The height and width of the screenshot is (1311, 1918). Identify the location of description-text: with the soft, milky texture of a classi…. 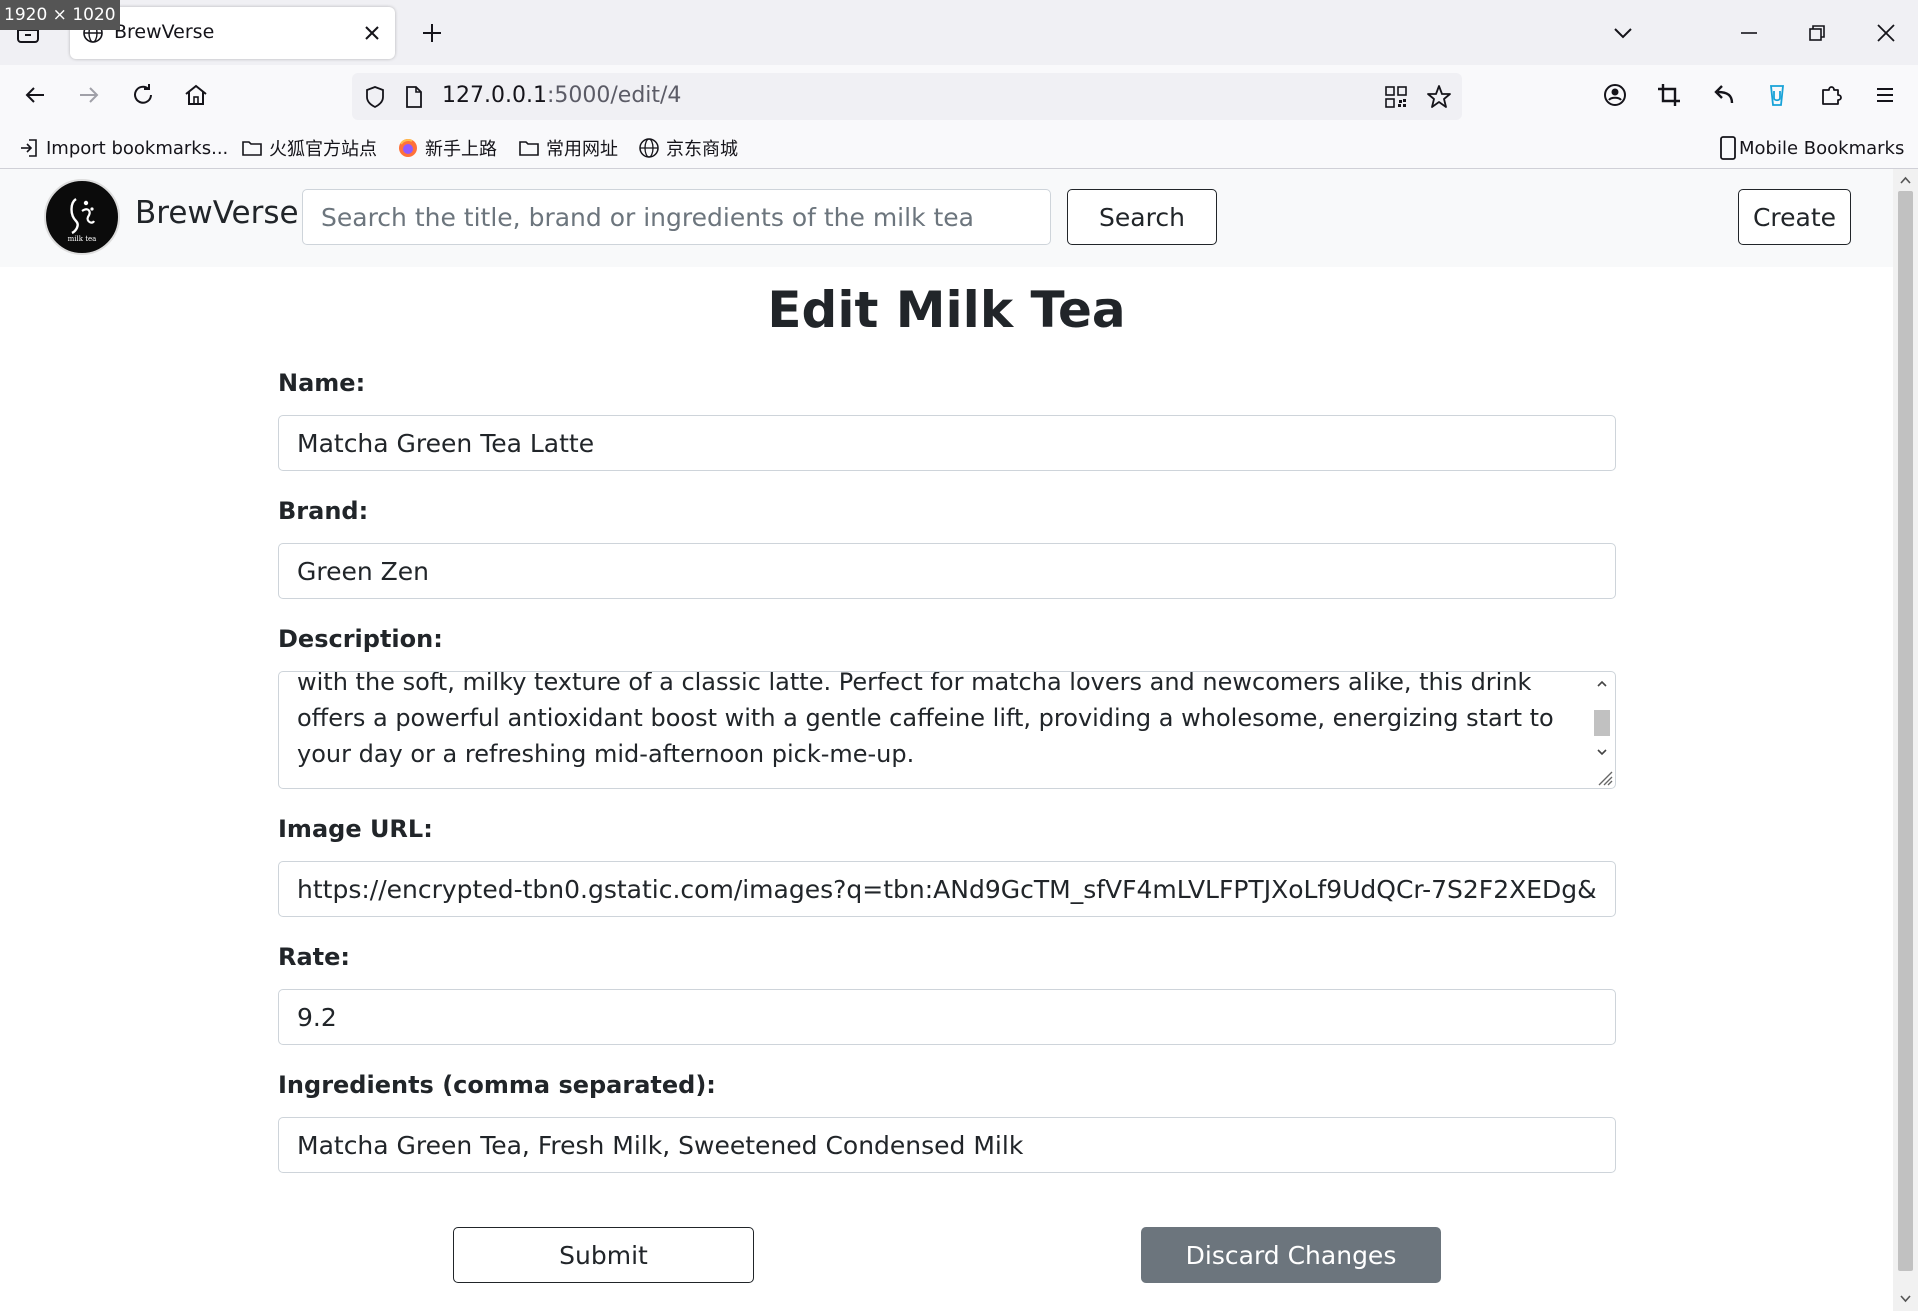
(925, 719).